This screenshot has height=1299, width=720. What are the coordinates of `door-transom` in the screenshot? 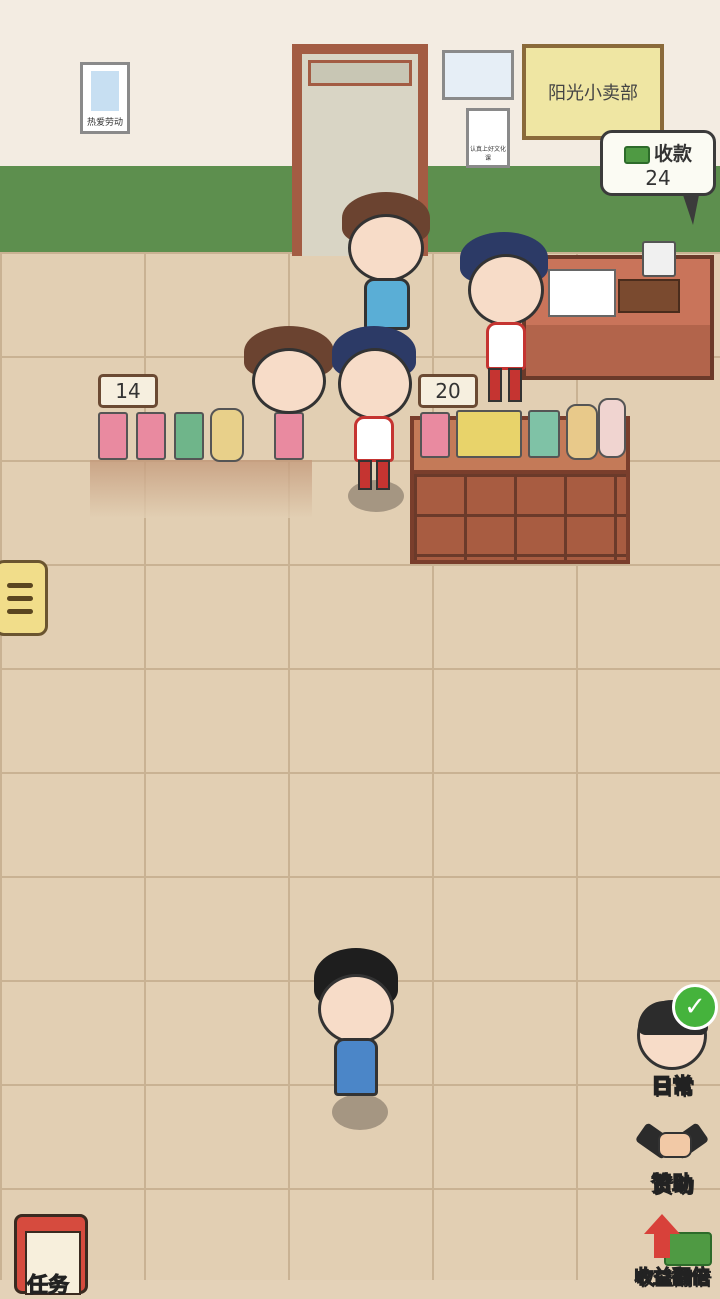 It's located at (360, 73).